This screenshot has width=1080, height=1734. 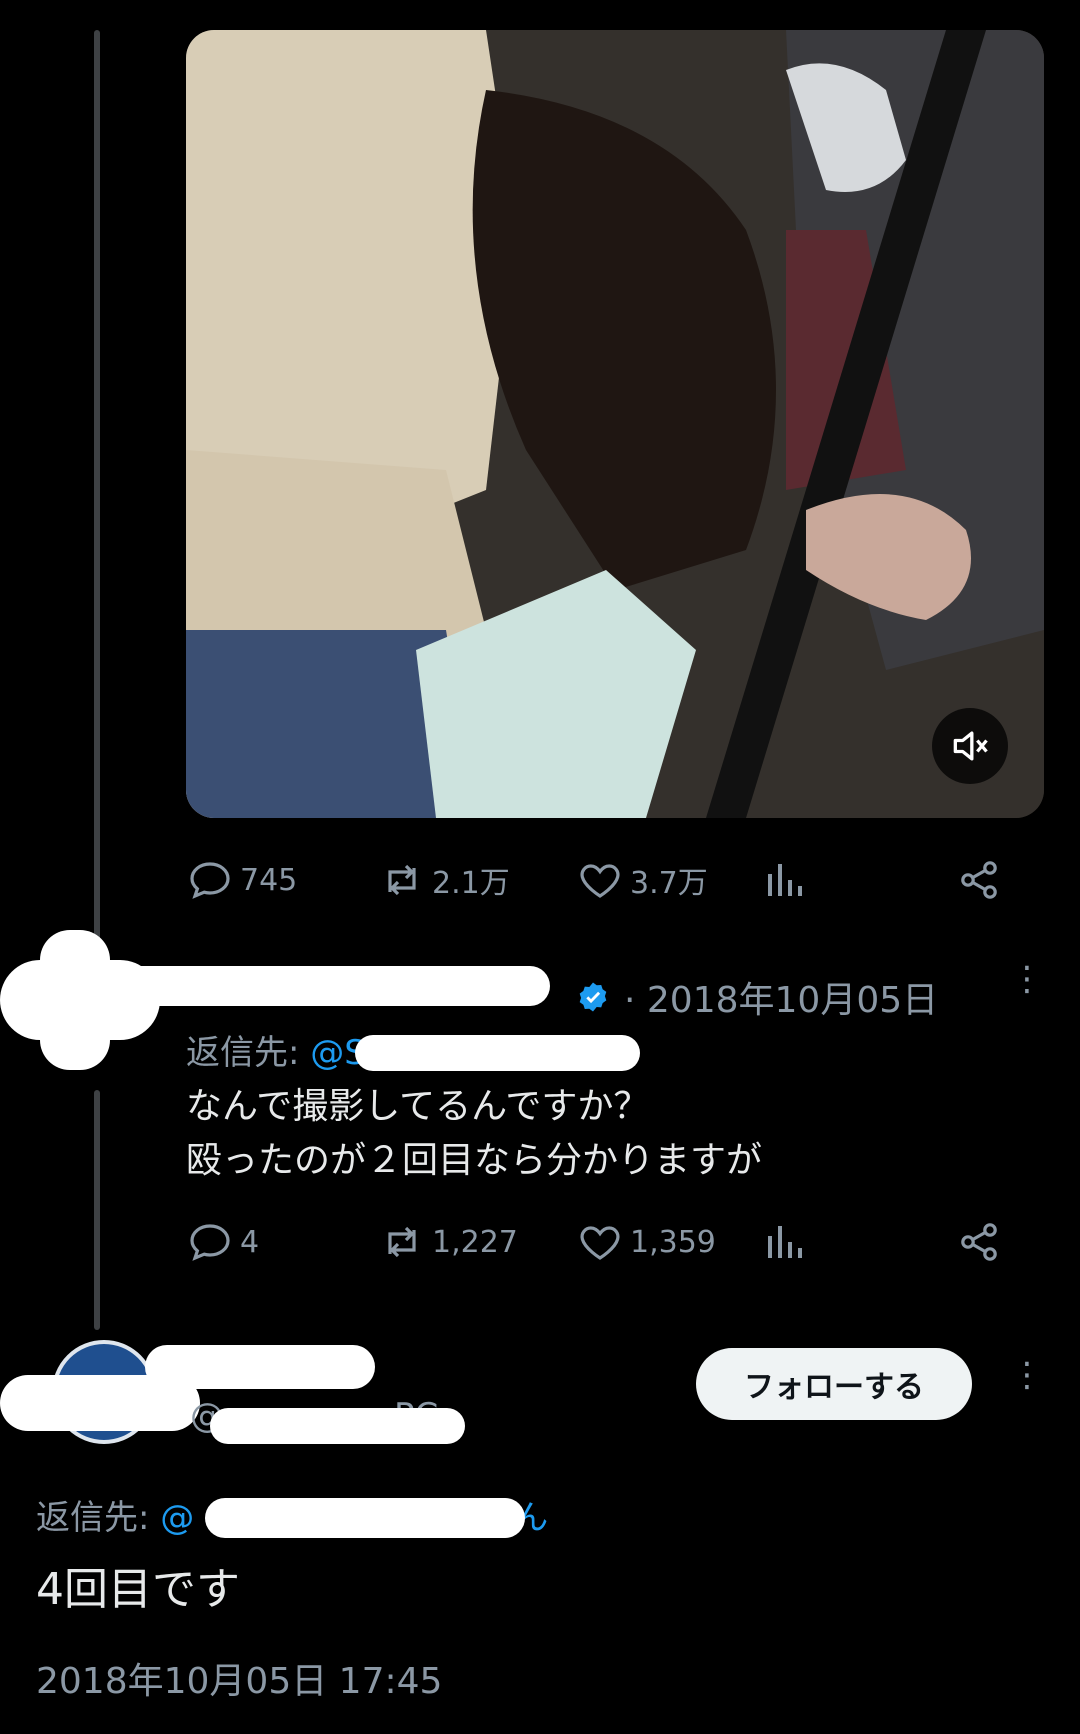 What do you see at coordinates (781, 1000) in the screenshot?
I see `reply1-date: · 2018年10月05日` at bounding box center [781, 1000].